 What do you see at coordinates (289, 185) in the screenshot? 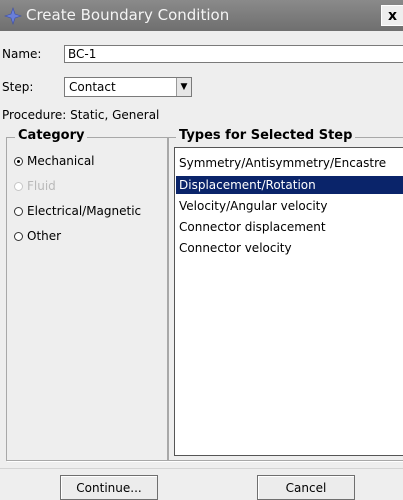
I see `list-item-displacement-rotation: Displacement/Rotation` at bounding box center [289, 185].